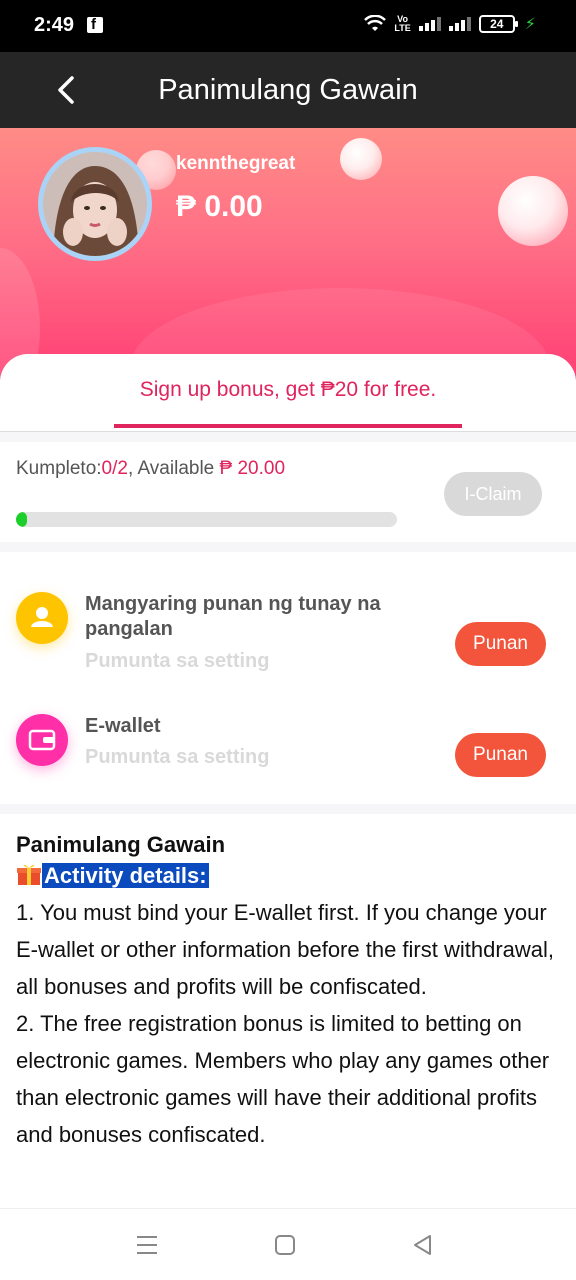 Image resolution: width=576 pixels, height=1280 pixels. Describe the element at coordinates (206, 519) in the screenshot. I see `progress-bar` at that location.